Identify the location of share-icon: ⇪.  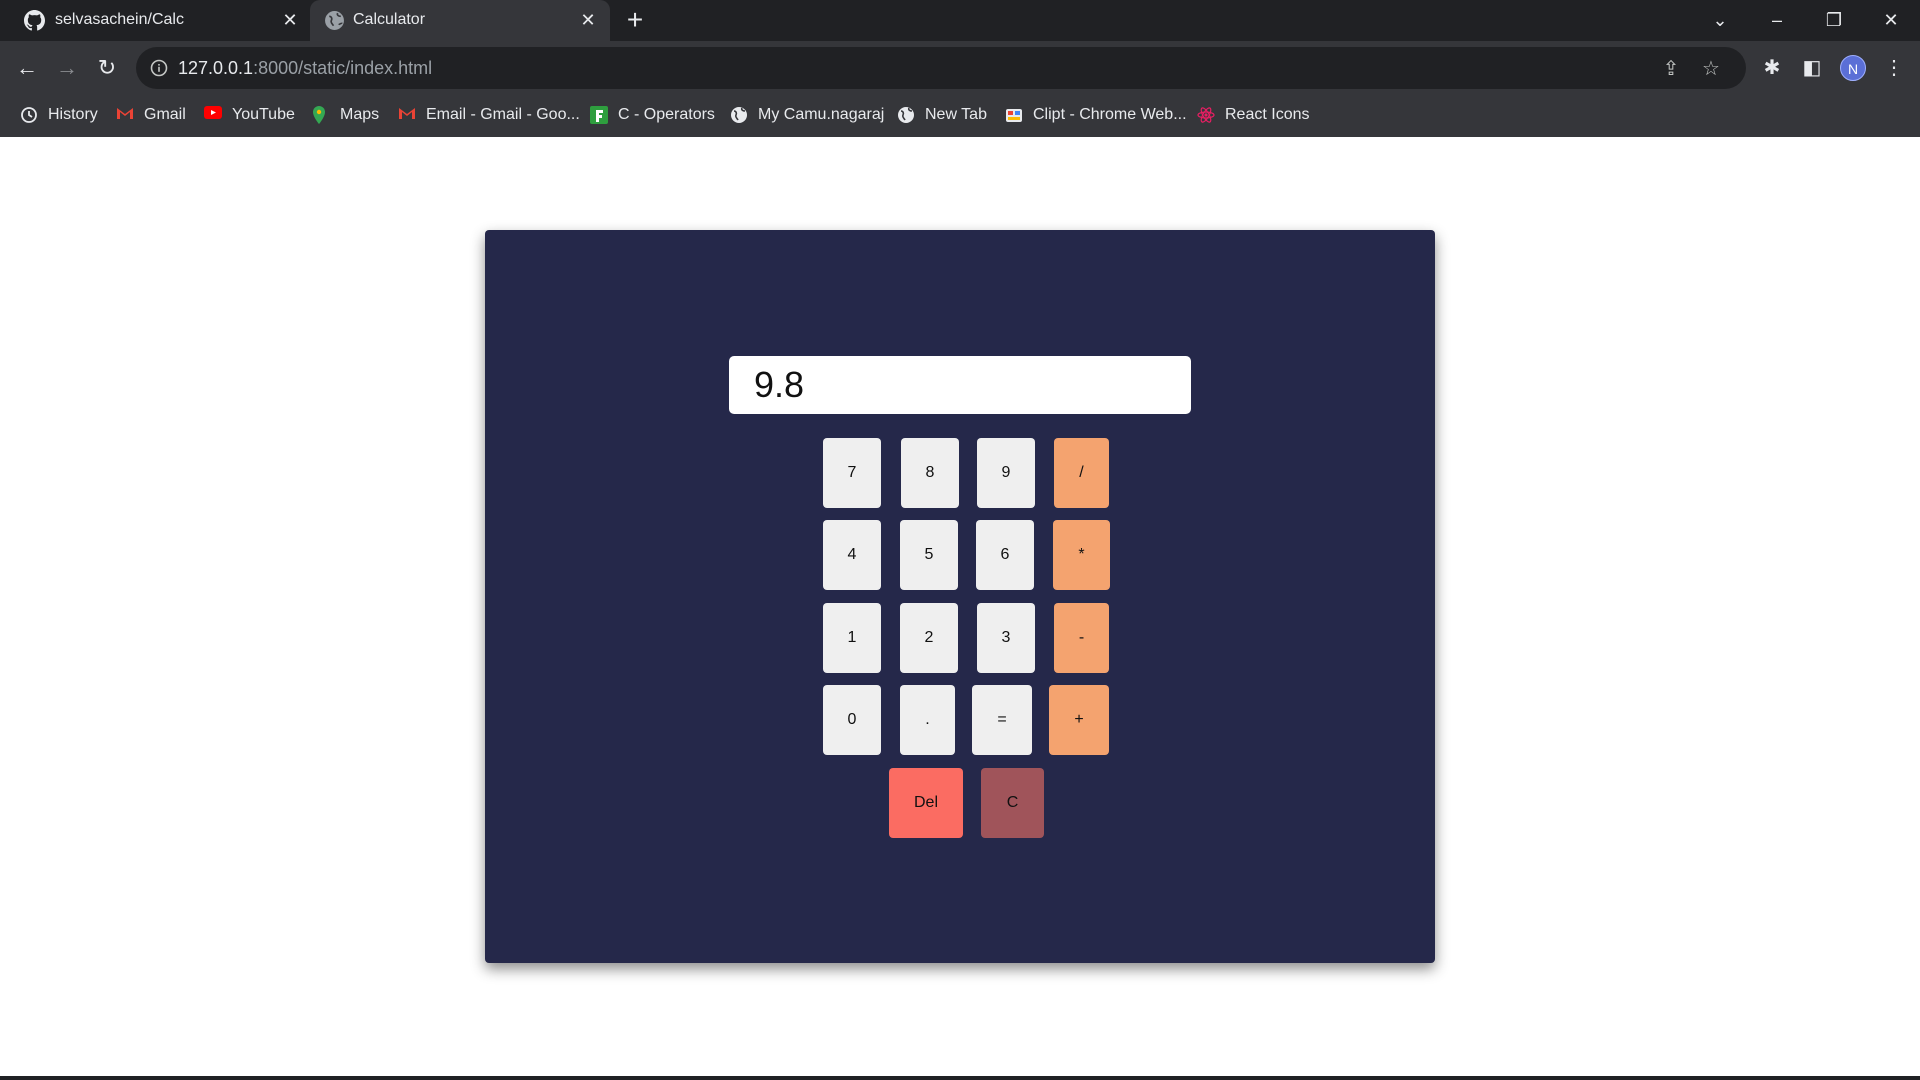
(1671, 69).